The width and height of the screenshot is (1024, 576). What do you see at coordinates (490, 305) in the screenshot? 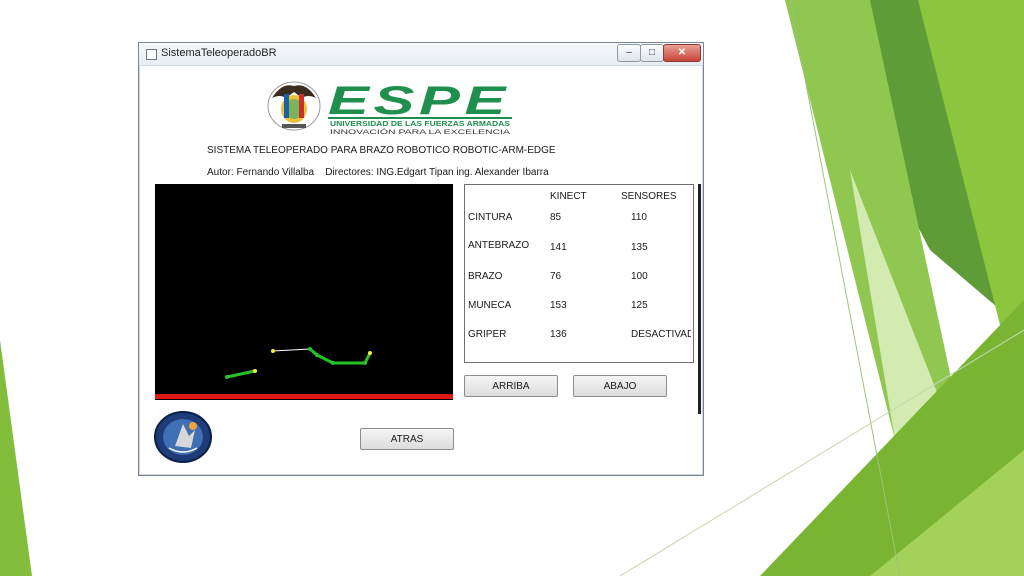
I see `row-label: MUÑECA` at bounding box center [490, 305].